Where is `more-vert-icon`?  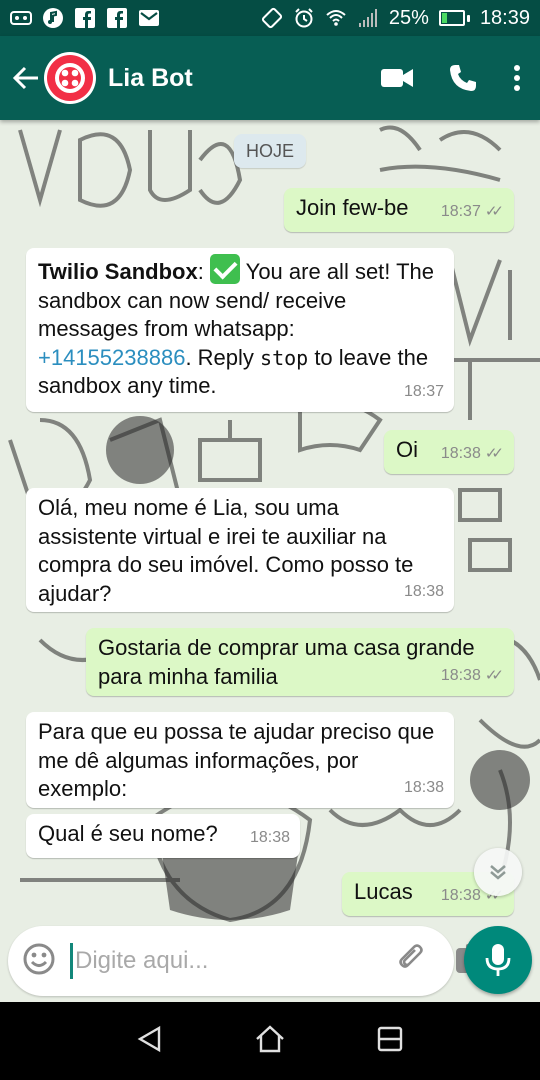 more-vert-icon is located at coordinates (517, 78).